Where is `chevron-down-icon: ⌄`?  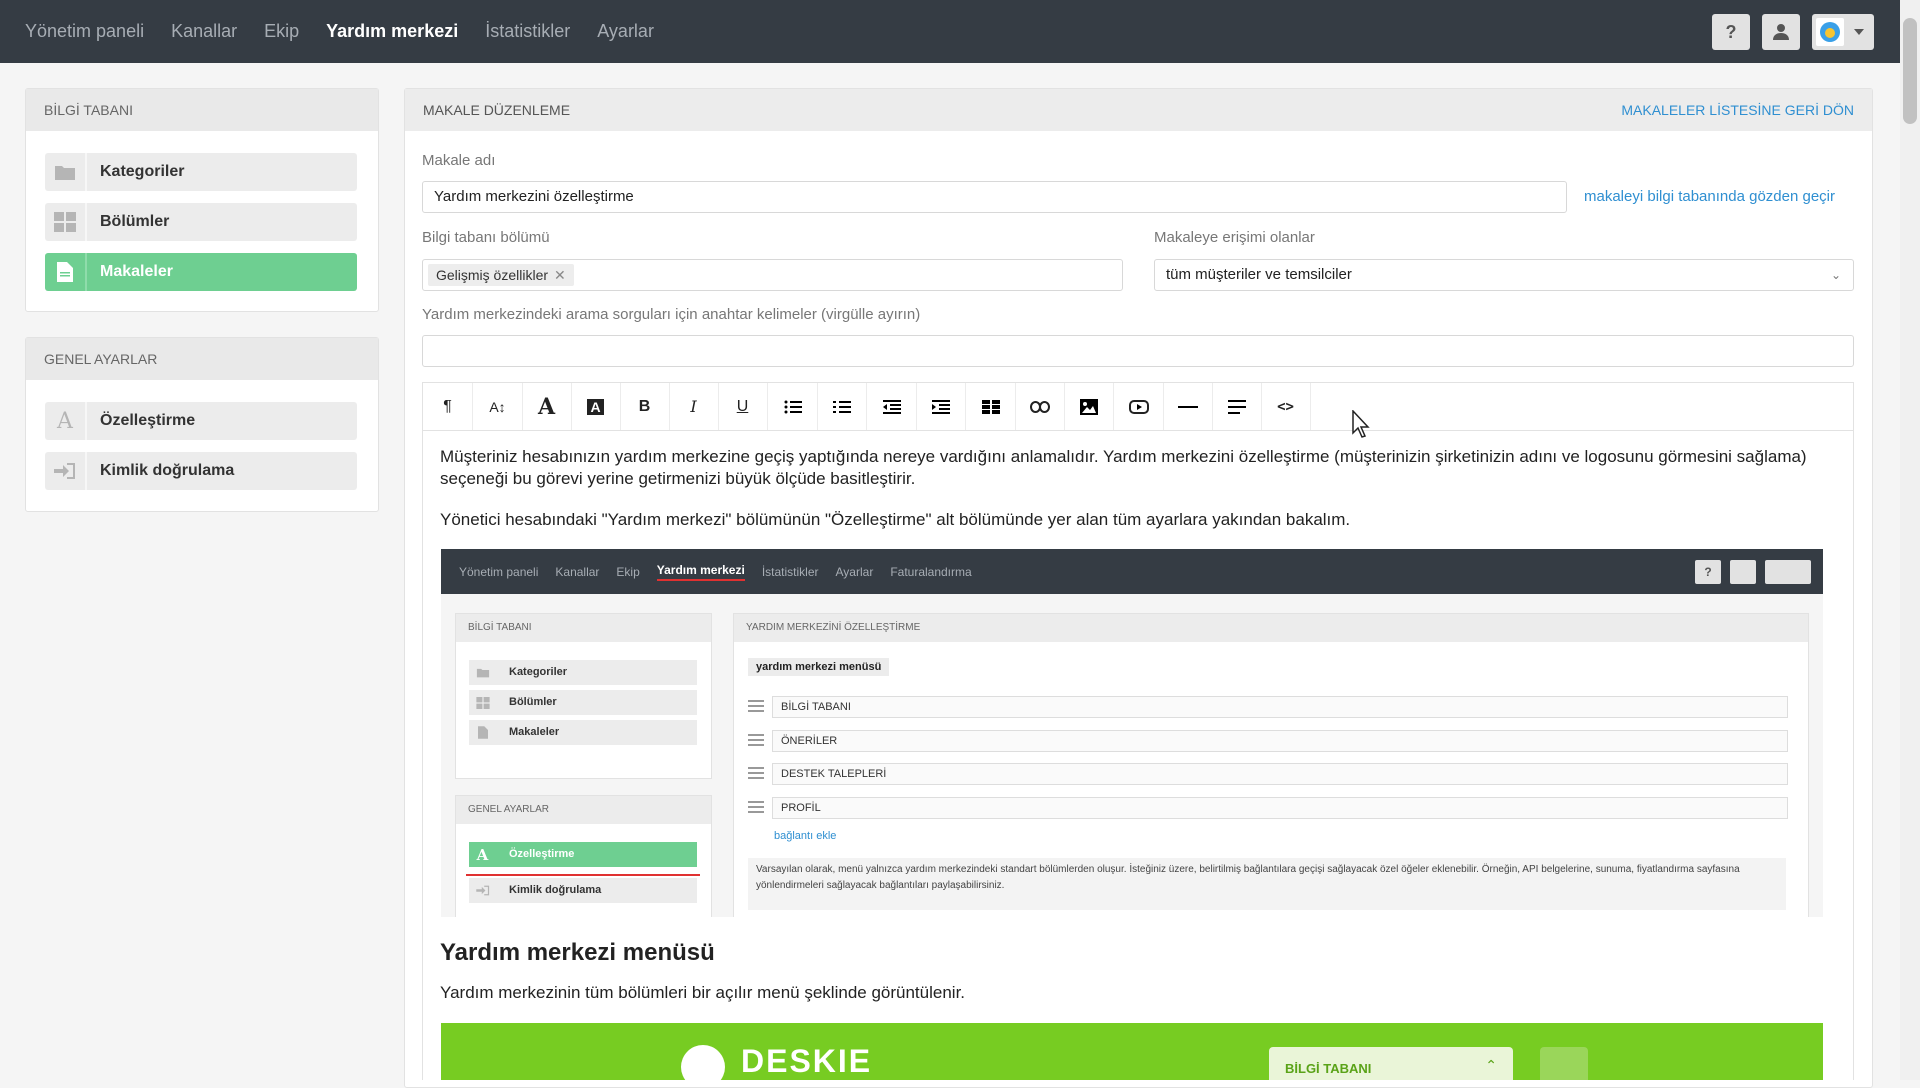 chevron-down-icon: ⌄ is located at coordinates (1835, 275).